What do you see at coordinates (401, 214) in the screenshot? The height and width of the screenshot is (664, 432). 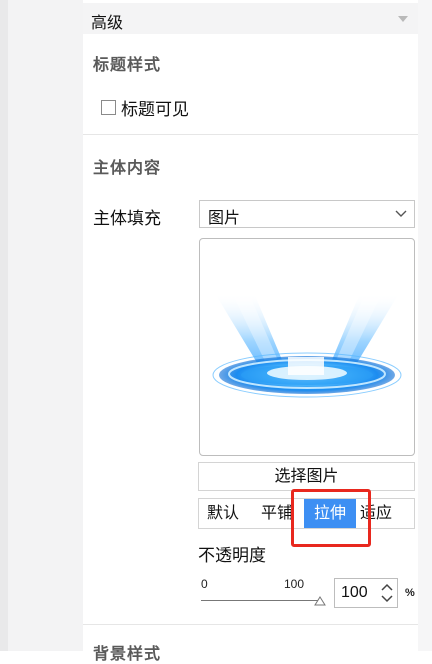 I see `chevron-down-icon` at bounding box center [401, 214].